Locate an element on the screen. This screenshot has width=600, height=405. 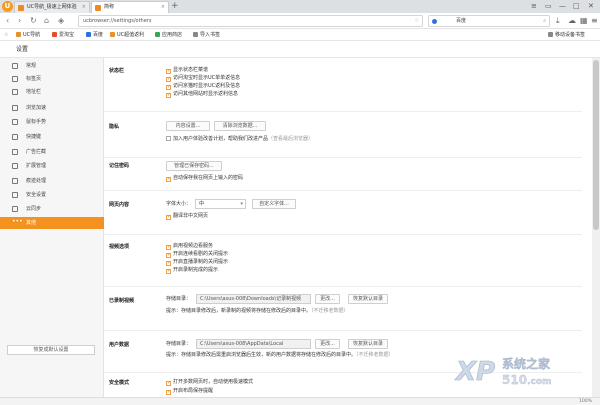
bookmark-item: 应用商店 is located at coordinates (168, 35).